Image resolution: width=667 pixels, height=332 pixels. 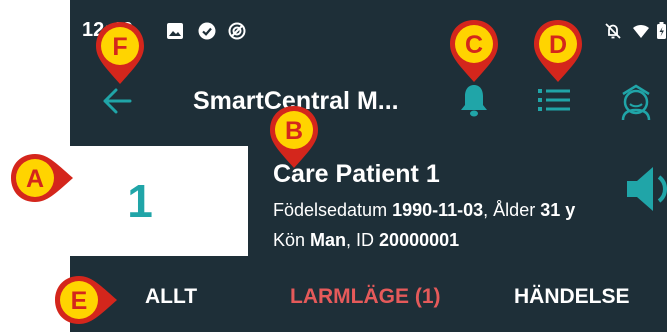 I want to click on callout-a-label: A, so click(x=35, y=179).